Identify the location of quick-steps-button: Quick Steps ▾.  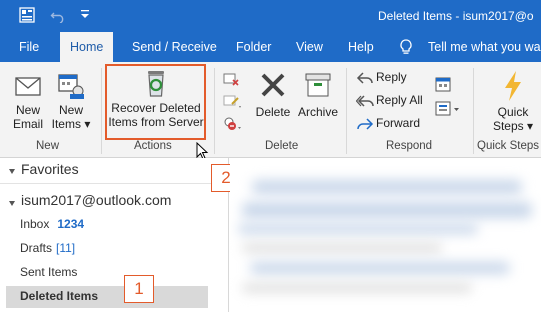
(513, 101).